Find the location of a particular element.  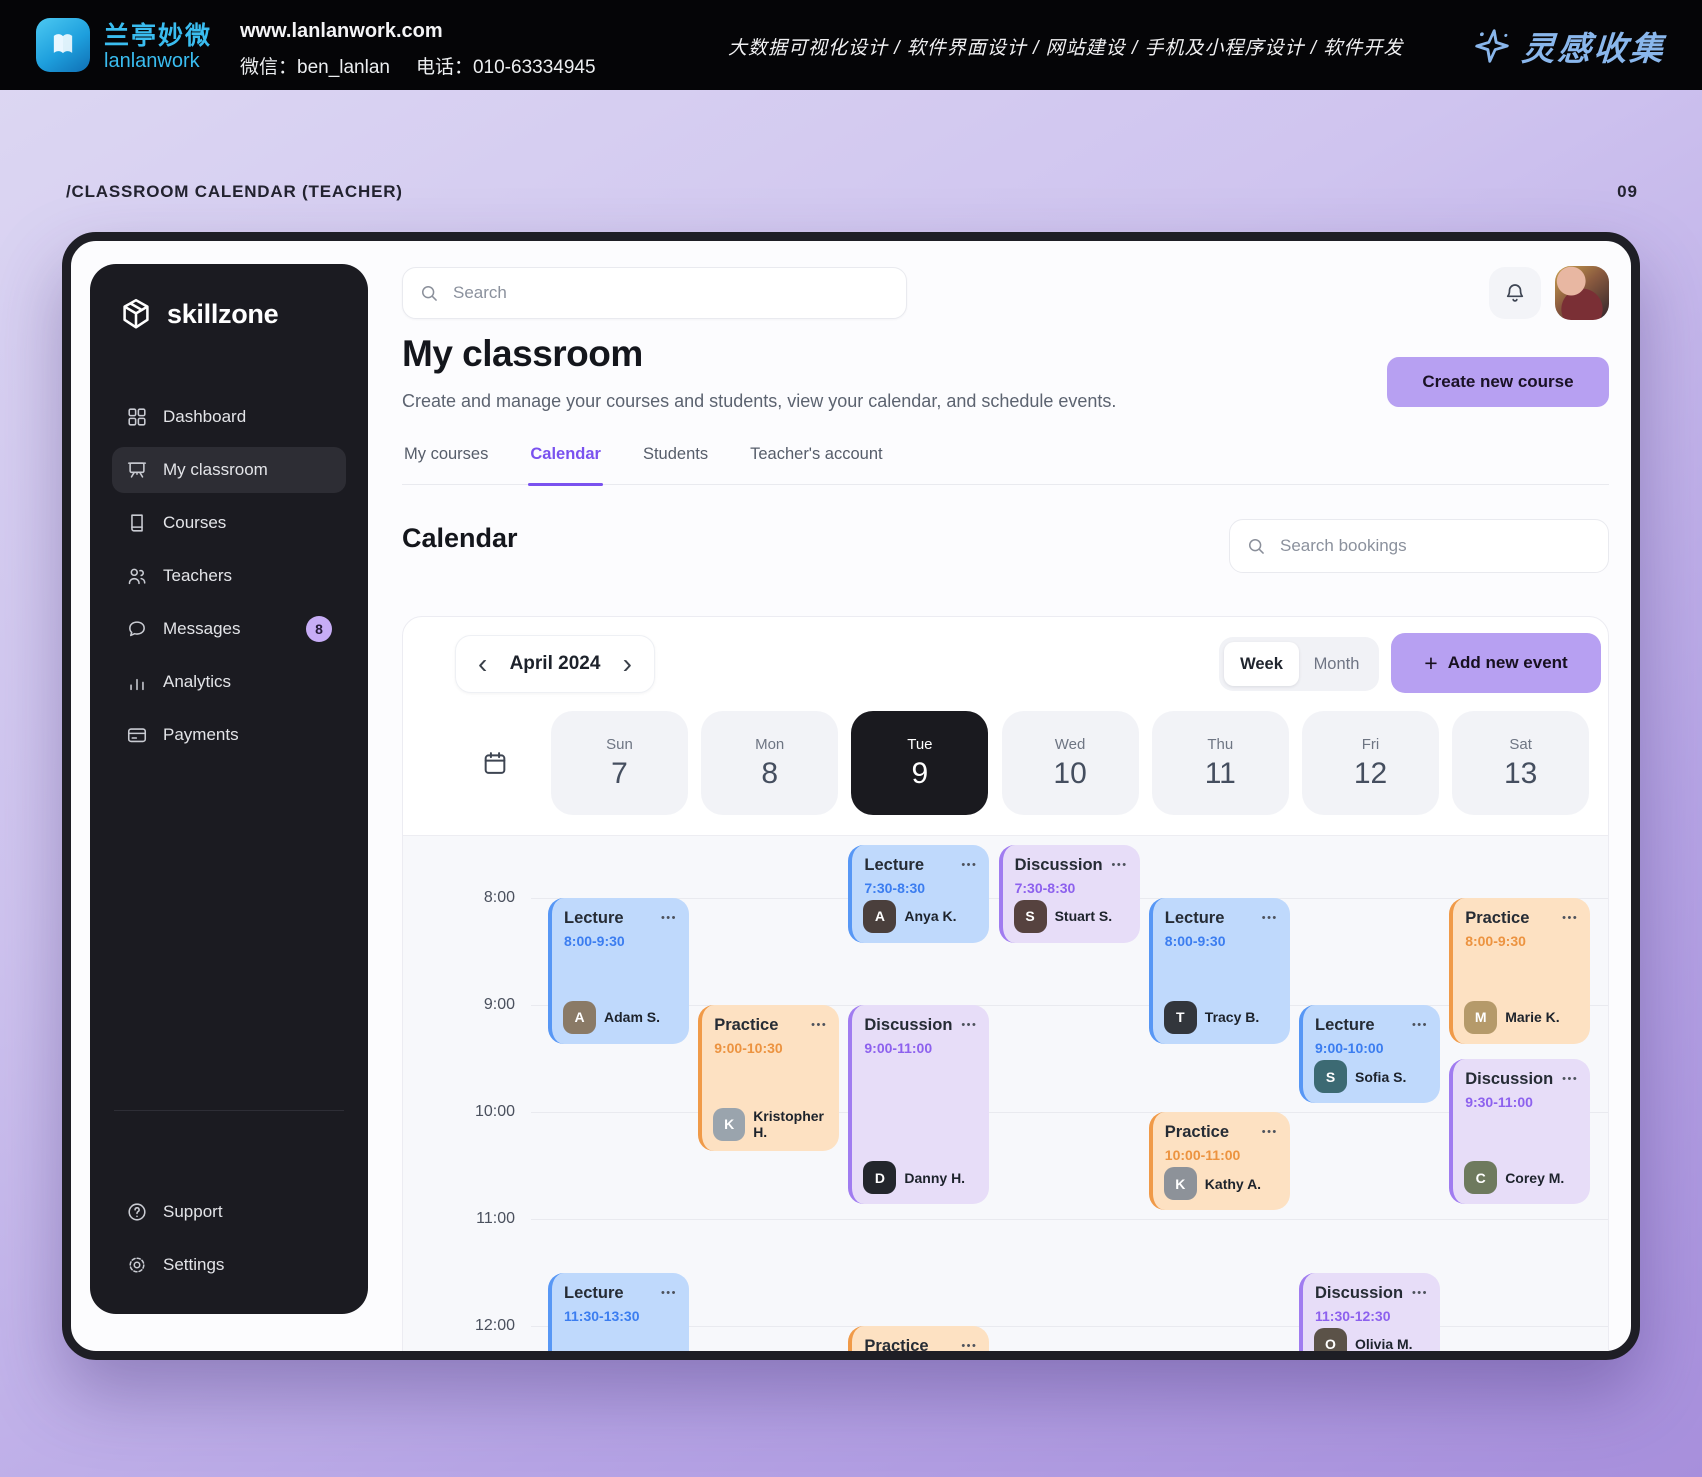

sidebar-divider is located at coordinates (229, 1110).